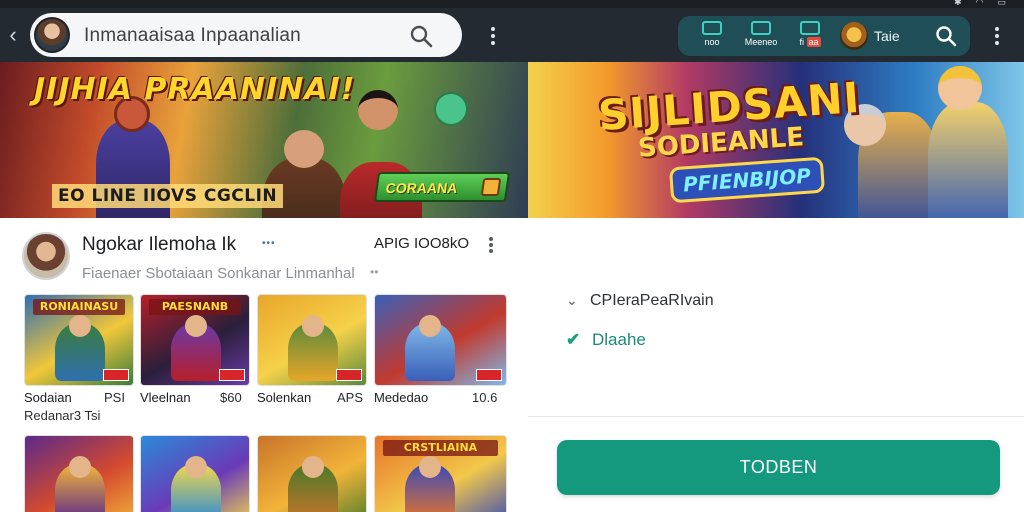  Describe the element at coordinates (374, 272) in the screenshot. I see `profile-sub-dots: ••` at that location.